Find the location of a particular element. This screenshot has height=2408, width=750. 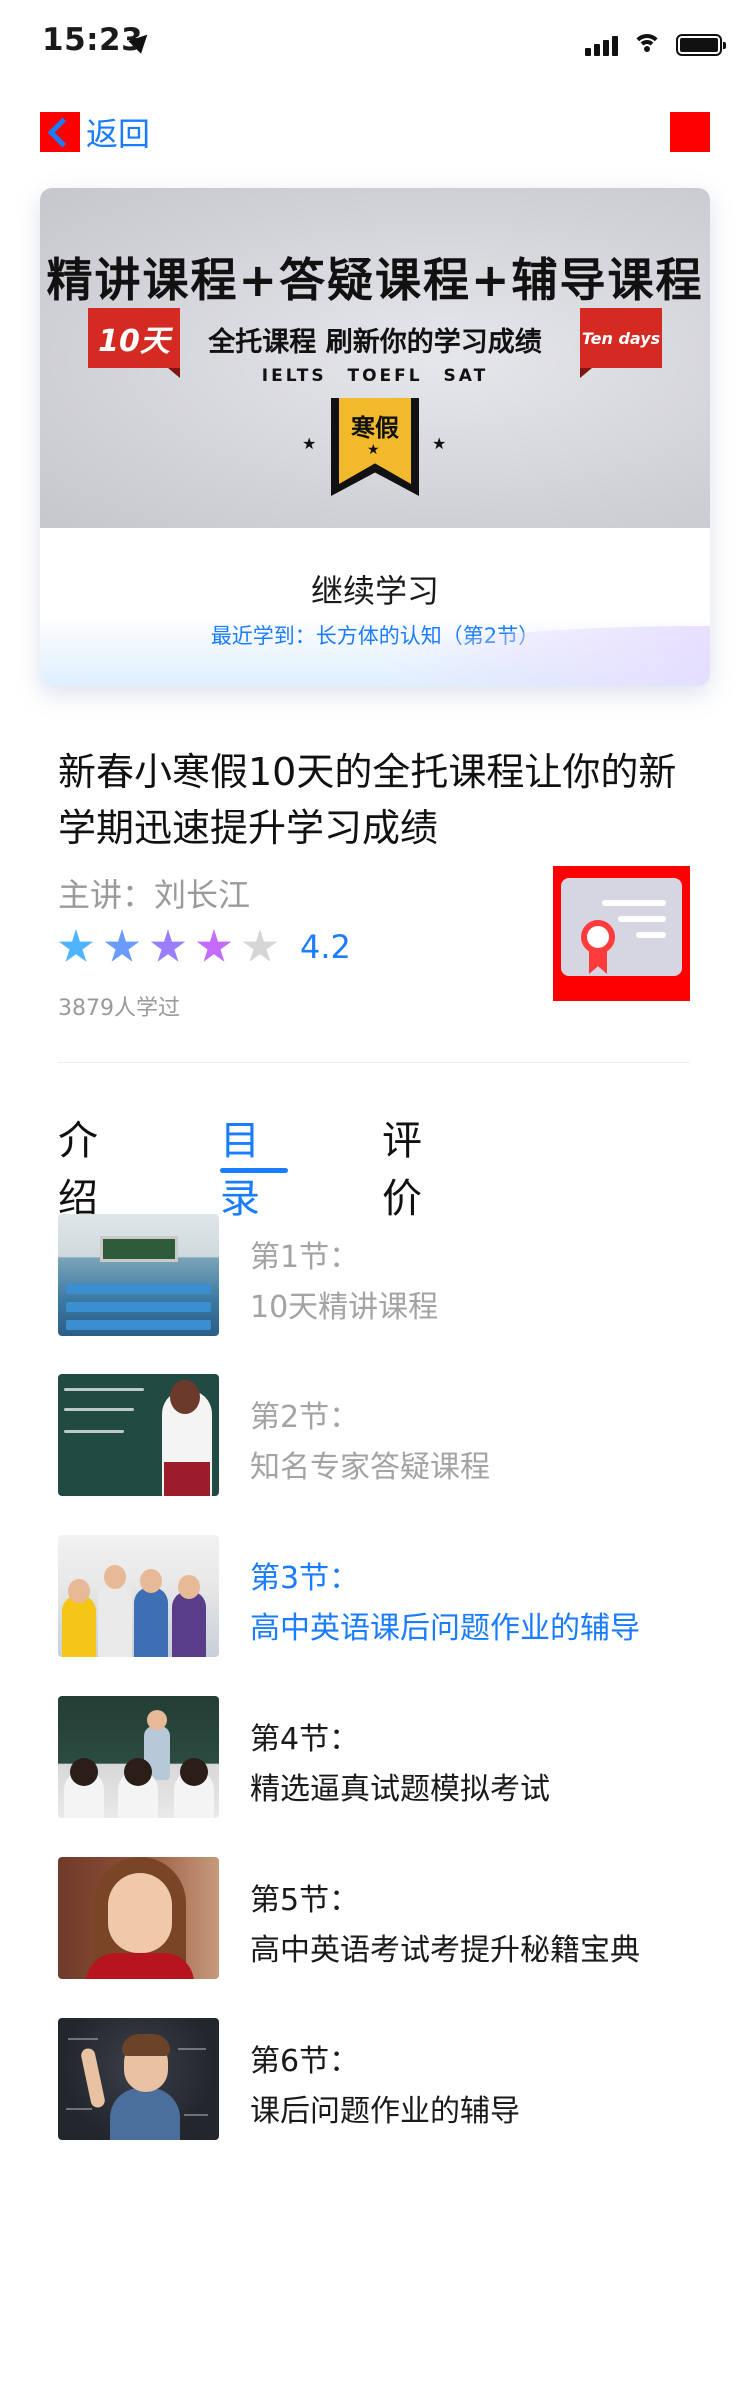

lesson-name: 精选逼真试题模拟考试 is located at coordinates (400, 1789).